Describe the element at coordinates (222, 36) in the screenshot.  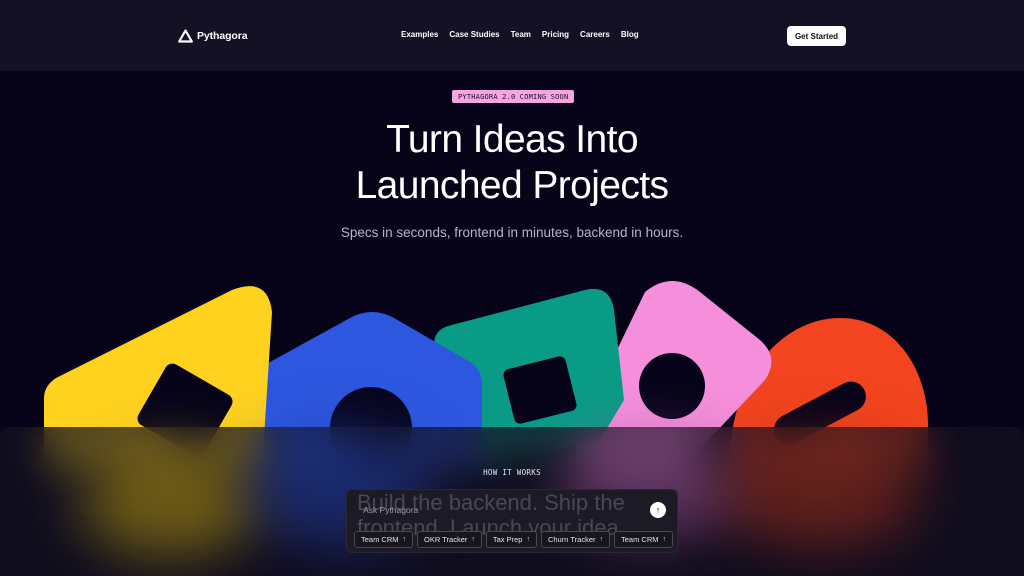
I see `brand-name: Pythagora` at that location.